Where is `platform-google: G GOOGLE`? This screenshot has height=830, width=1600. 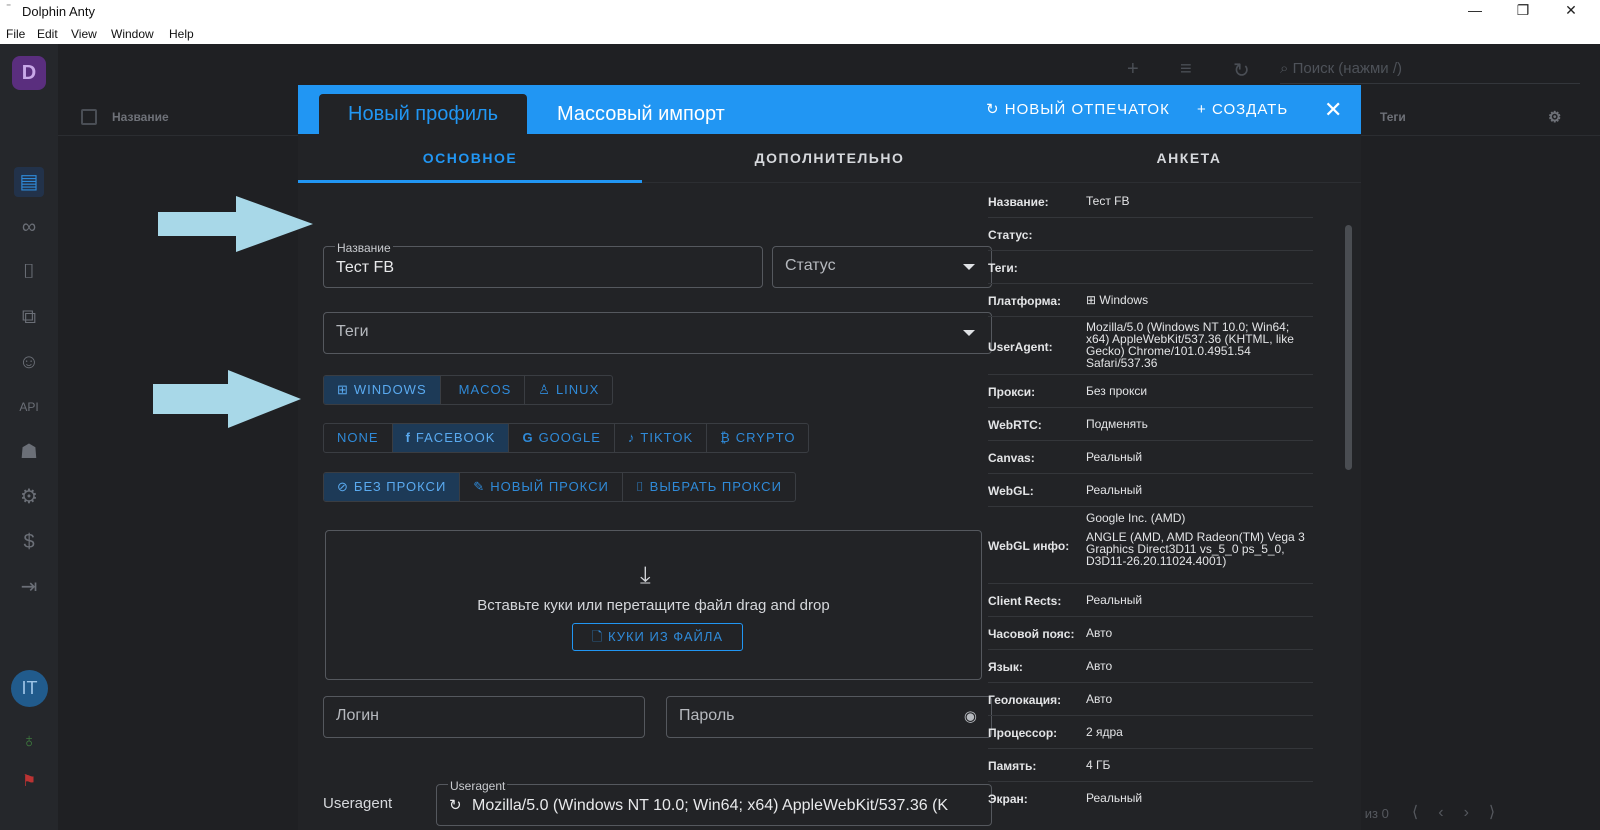
platform-google: G GOOGLE is located at coordinates (562, 438).